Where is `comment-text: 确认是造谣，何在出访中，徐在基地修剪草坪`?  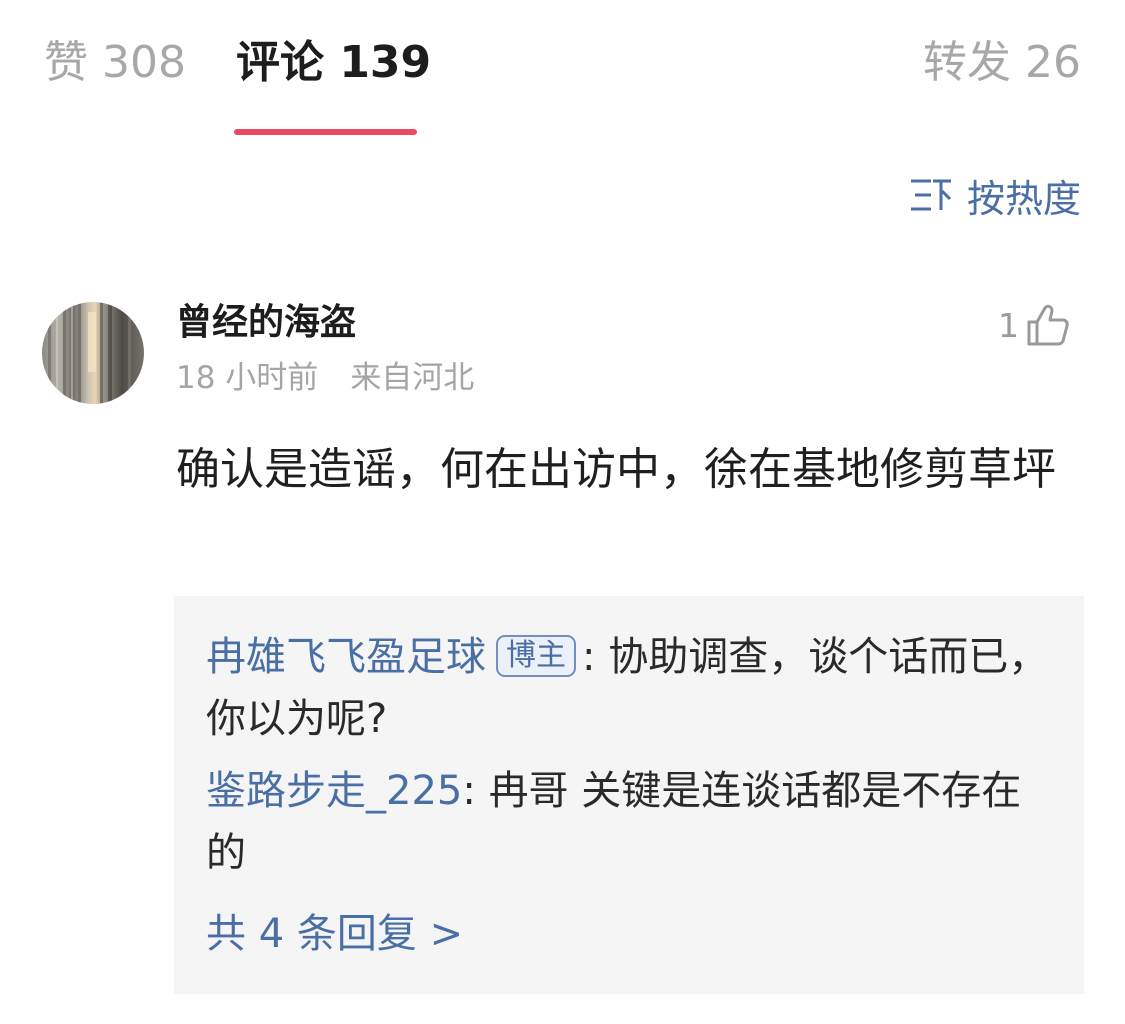 comment-text: 确认是造谣，何在出访中，徐在基地修剪草坪 is located at coordinates (616, 469).